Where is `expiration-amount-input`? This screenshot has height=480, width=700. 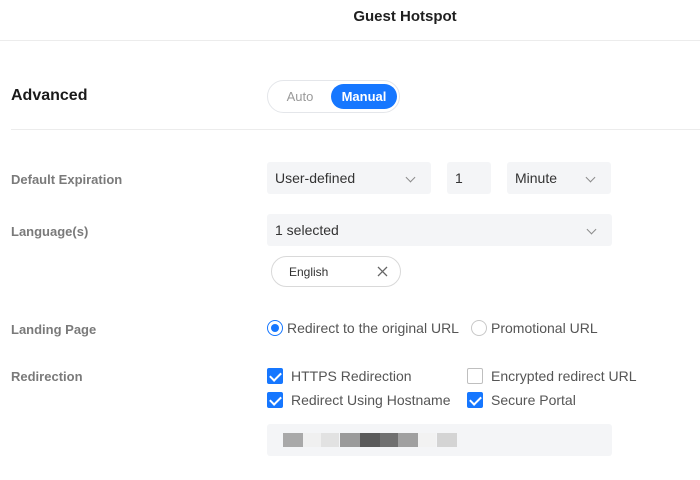 expiration-amount-input is located at coordinates (469, 178).